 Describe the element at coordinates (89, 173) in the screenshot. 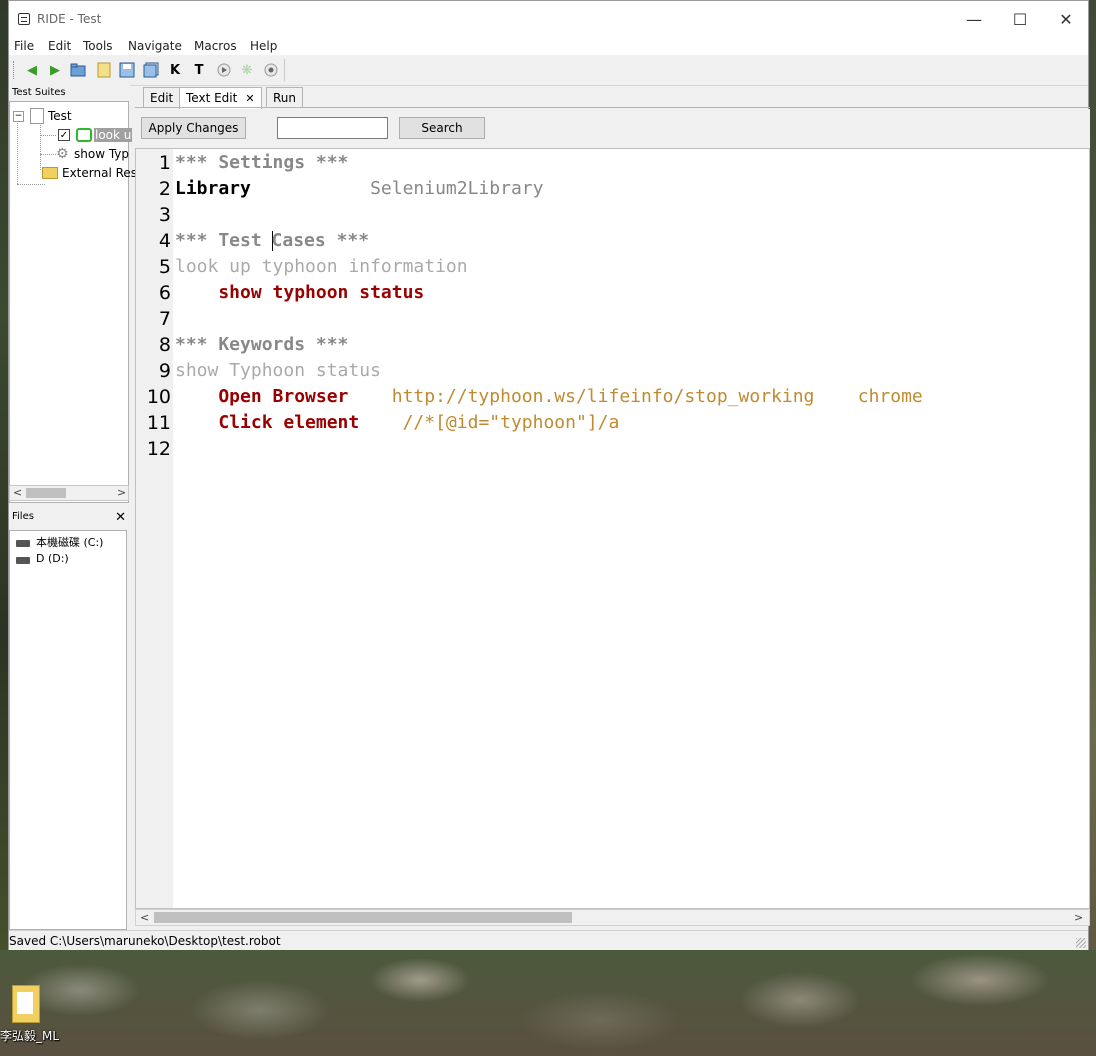

I see `tree-item-external-resources: External Res` at that location.